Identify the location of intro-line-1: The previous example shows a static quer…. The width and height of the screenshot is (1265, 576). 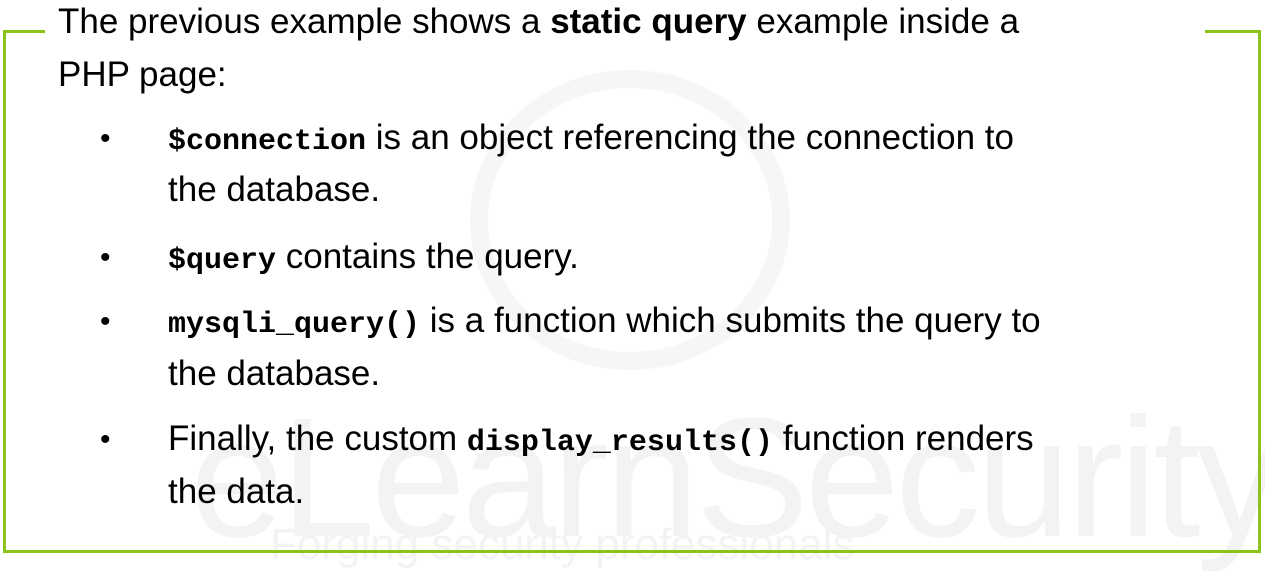
(539, 21).